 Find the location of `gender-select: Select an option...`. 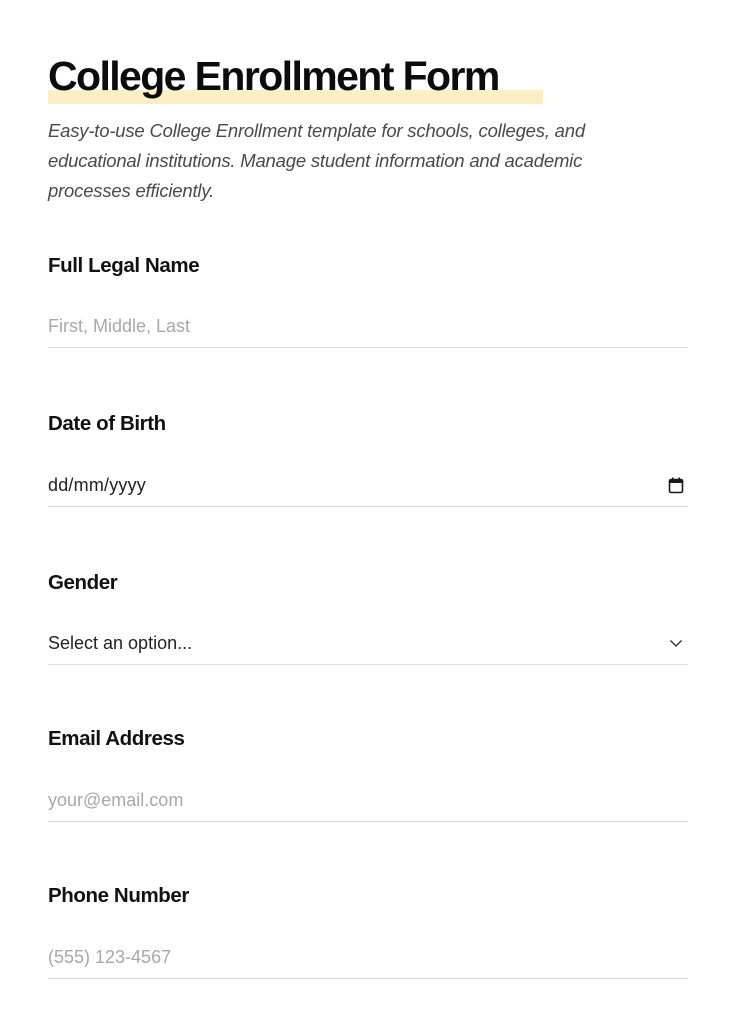

gender-select: Select an option... is located at coordinates (368, 645).